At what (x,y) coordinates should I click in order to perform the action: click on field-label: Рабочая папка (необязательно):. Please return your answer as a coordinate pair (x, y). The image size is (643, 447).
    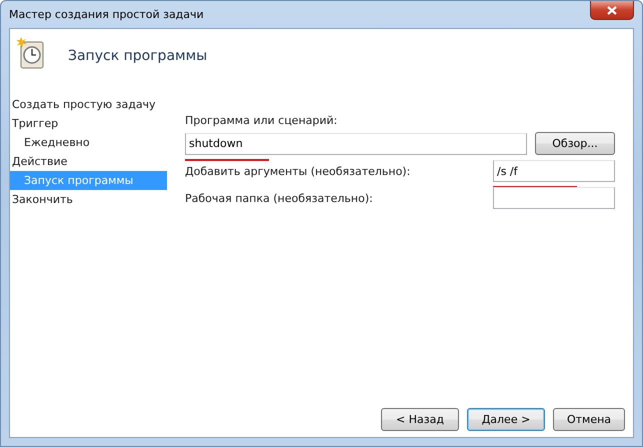
    Looking at the image, I should click on (279, 198).